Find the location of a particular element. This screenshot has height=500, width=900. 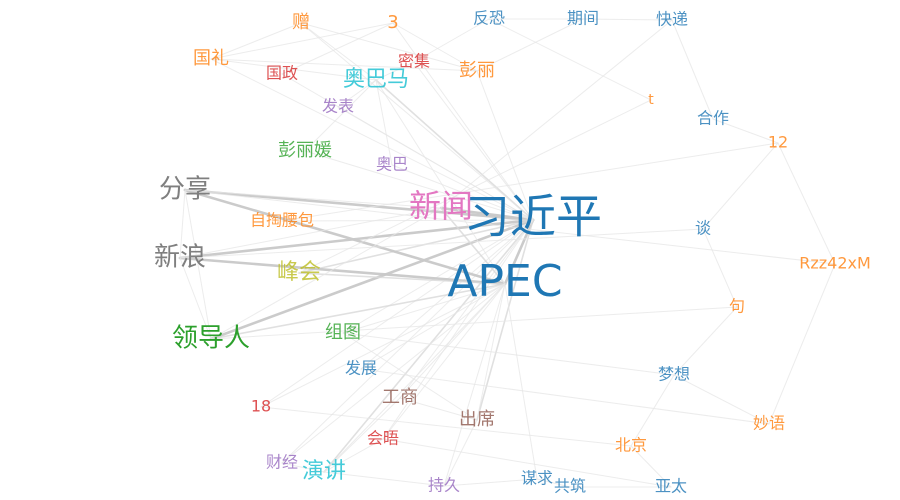

edge-xinwen-fenxiang is located at coordinates (313, 199).